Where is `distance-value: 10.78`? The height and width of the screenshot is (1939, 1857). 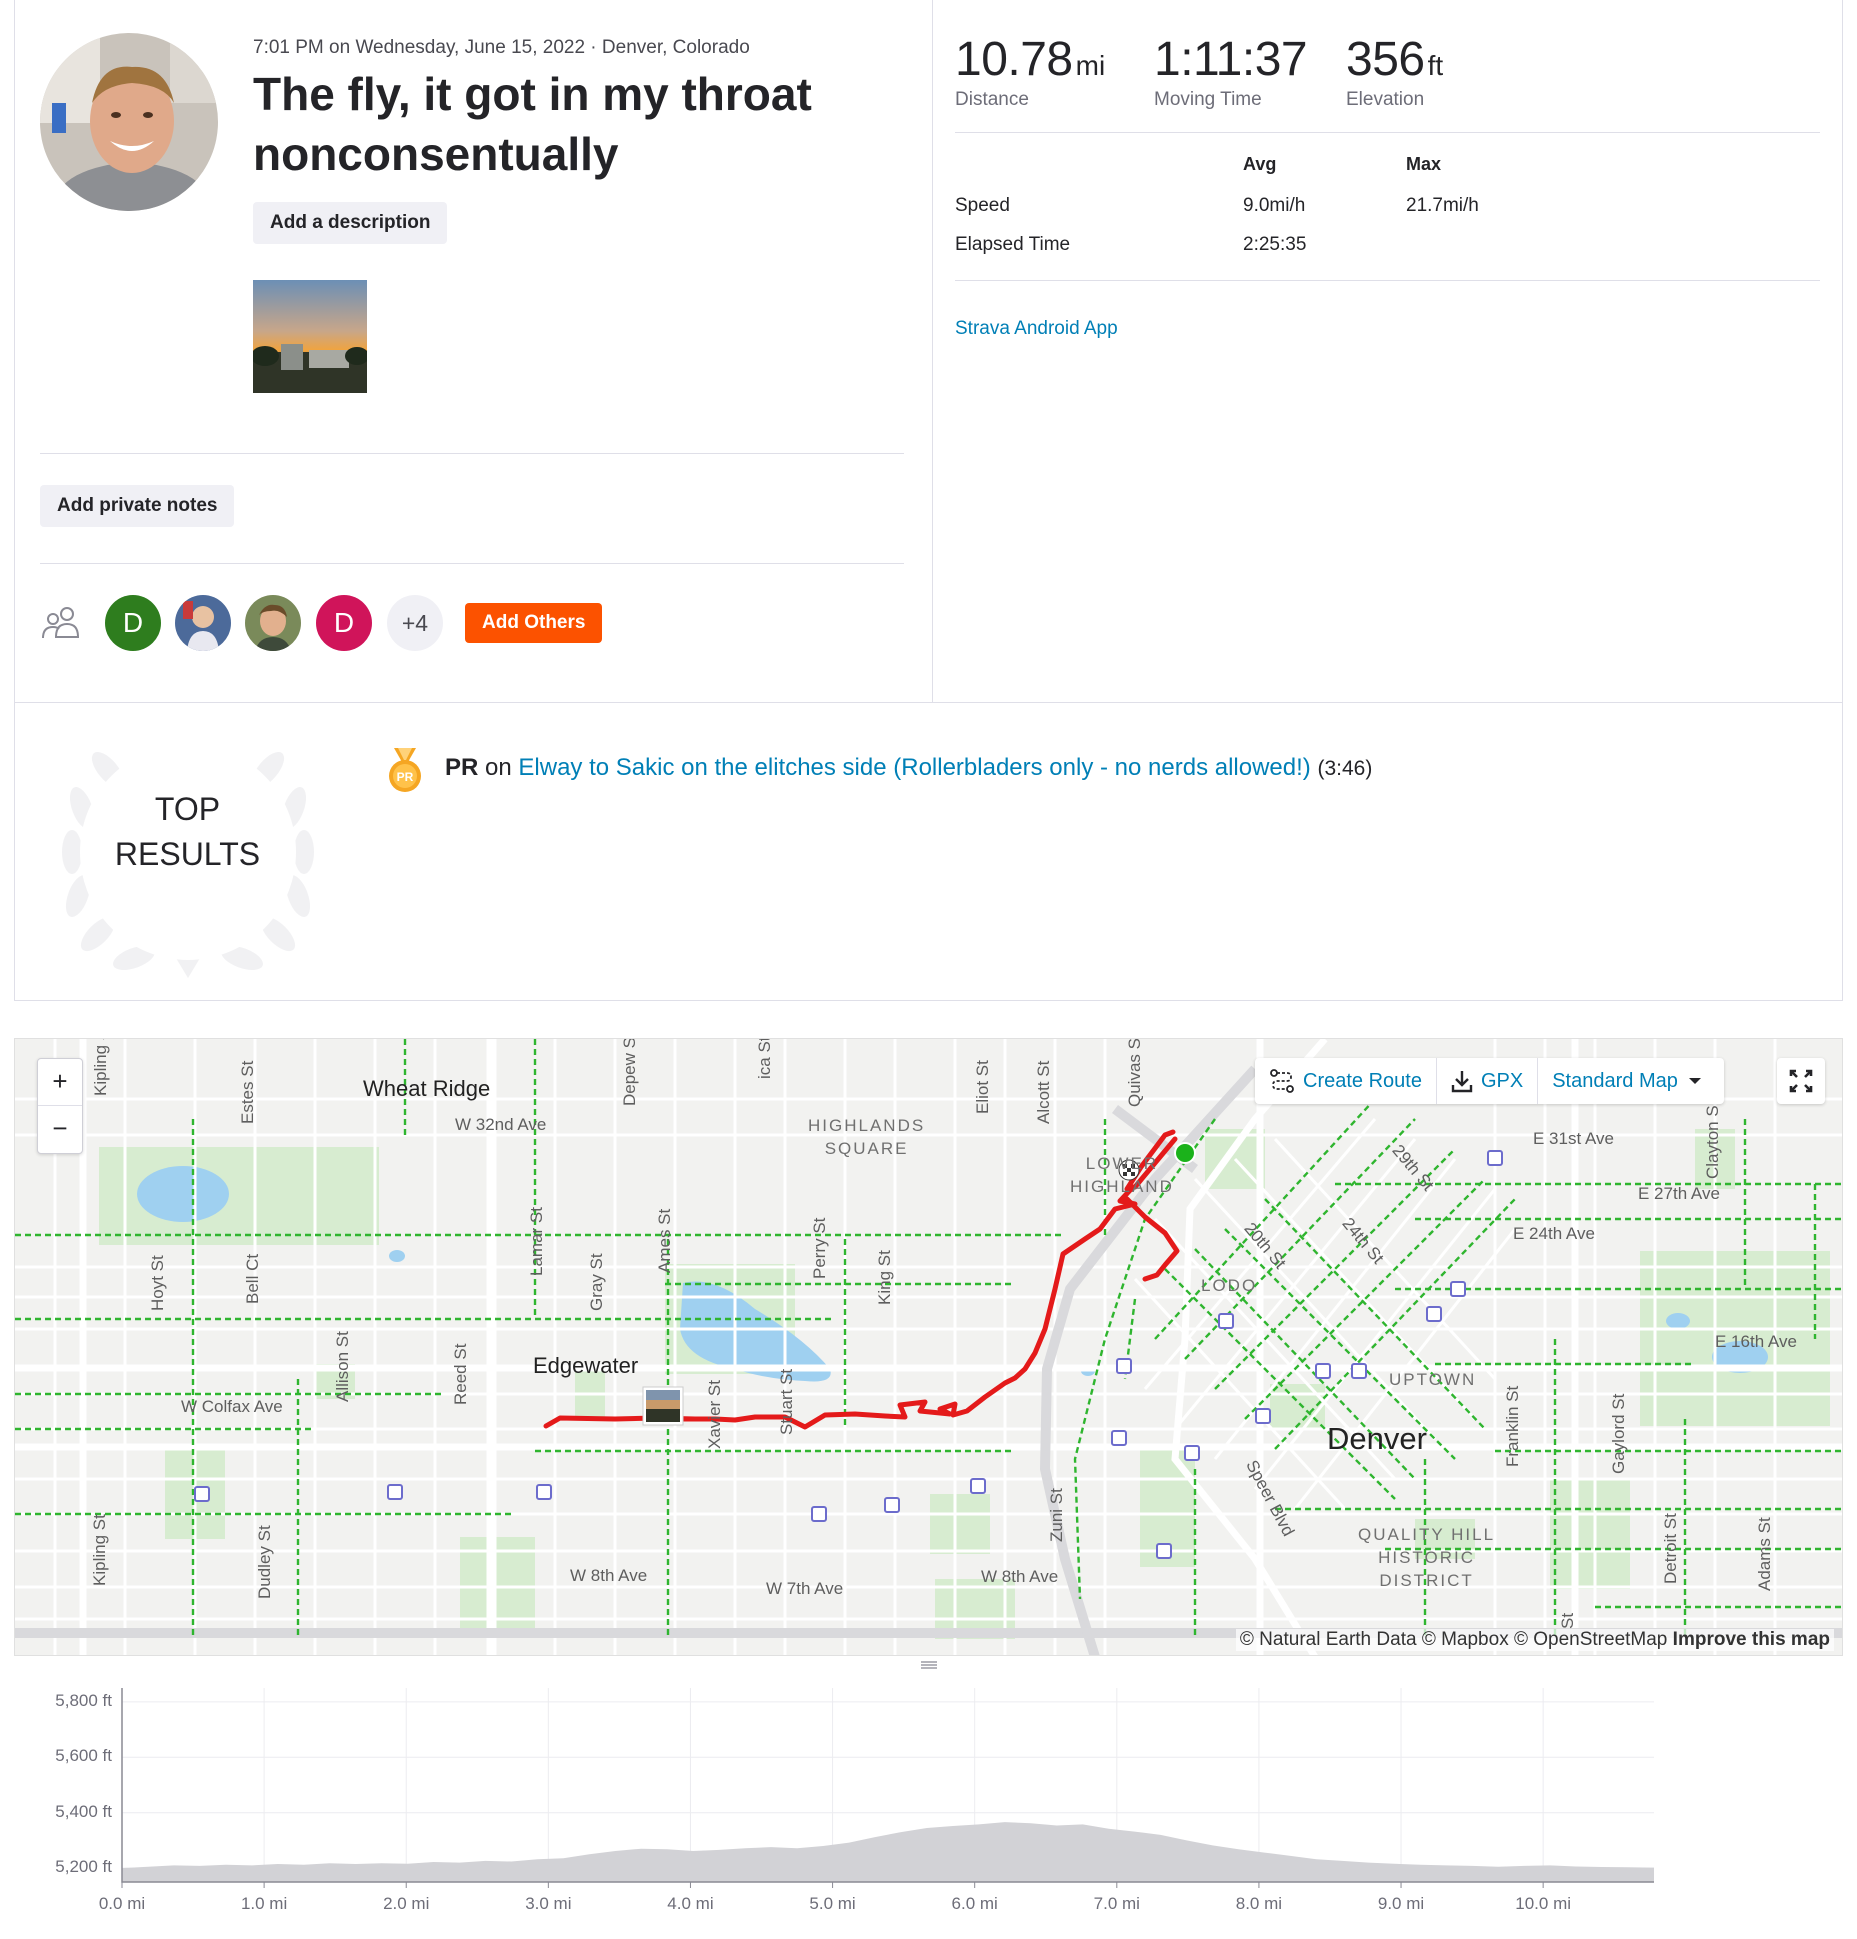
distance-value: 10.78 is located at coordinates (1014, 59).